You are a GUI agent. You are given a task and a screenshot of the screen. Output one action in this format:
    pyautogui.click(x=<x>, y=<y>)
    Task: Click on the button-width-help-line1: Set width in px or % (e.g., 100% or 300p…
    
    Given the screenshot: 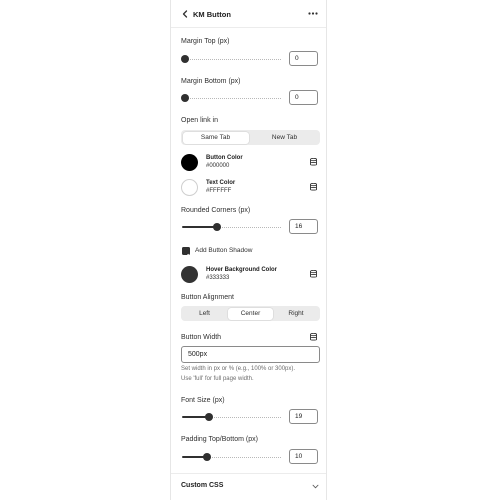 What is the action you would take?
    pyautogui.click(x=238, y=369)
    